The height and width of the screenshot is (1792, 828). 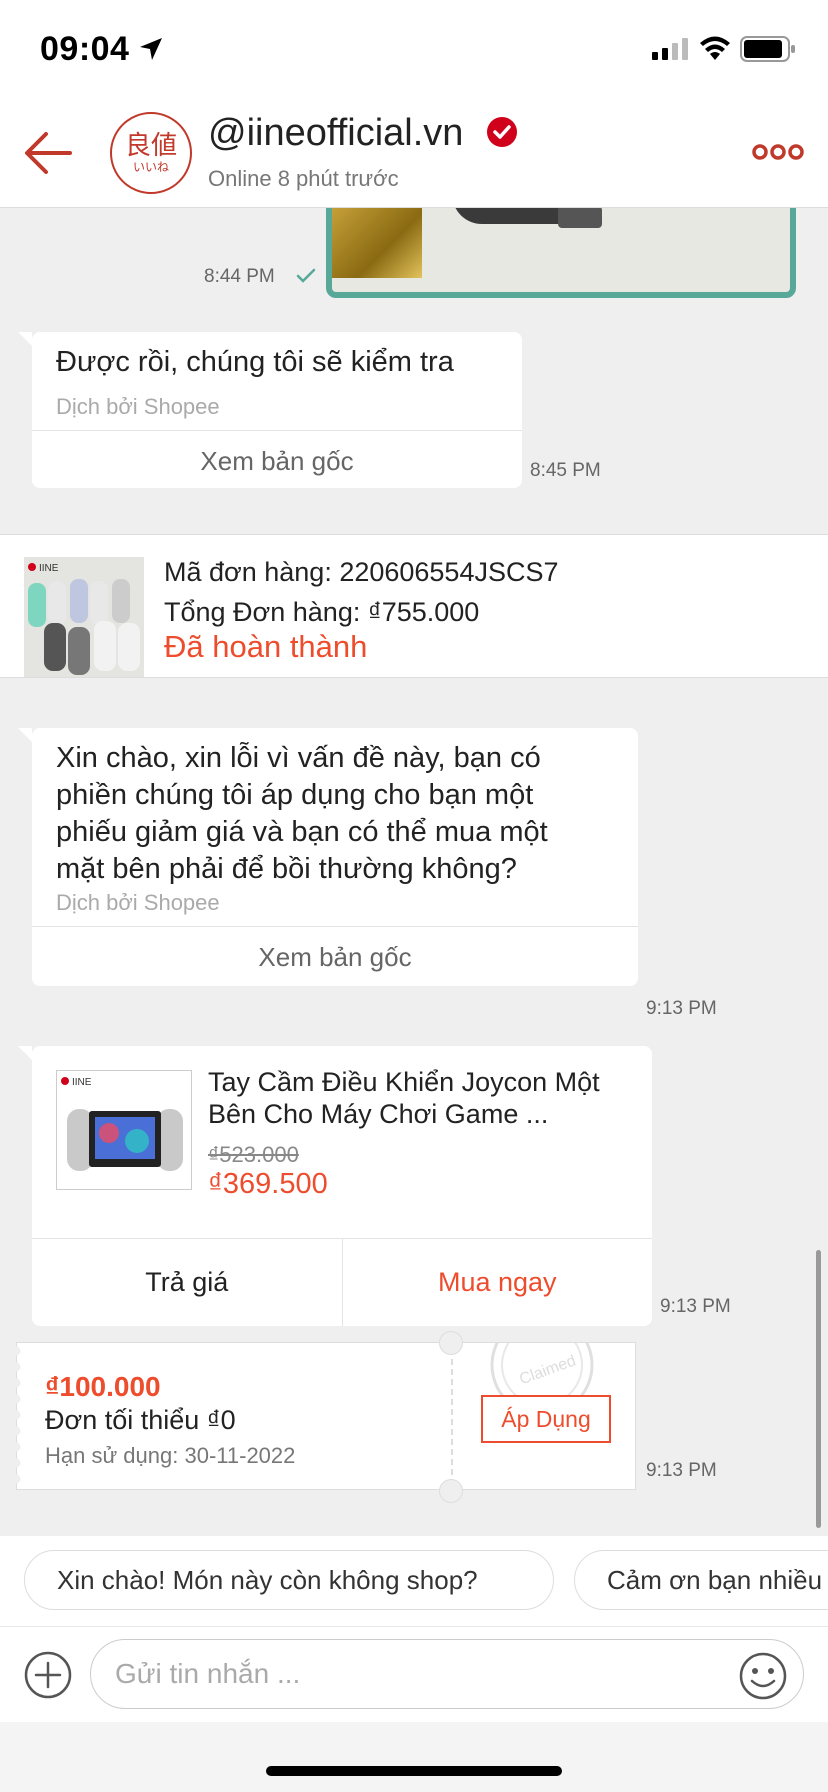 What do you see at coordinates (103, 1386) in the screenshot?
I see `voucher-amount: ₫100.000` at bounding box center [103, 1386].